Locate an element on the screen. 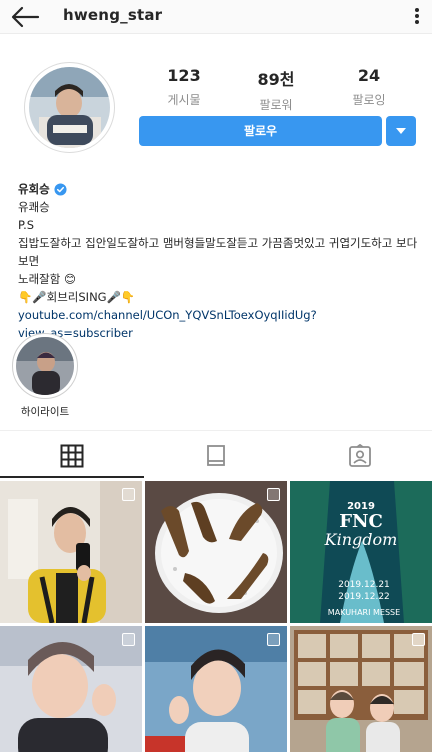  profile-avatar is located at coordinates (69, 107).